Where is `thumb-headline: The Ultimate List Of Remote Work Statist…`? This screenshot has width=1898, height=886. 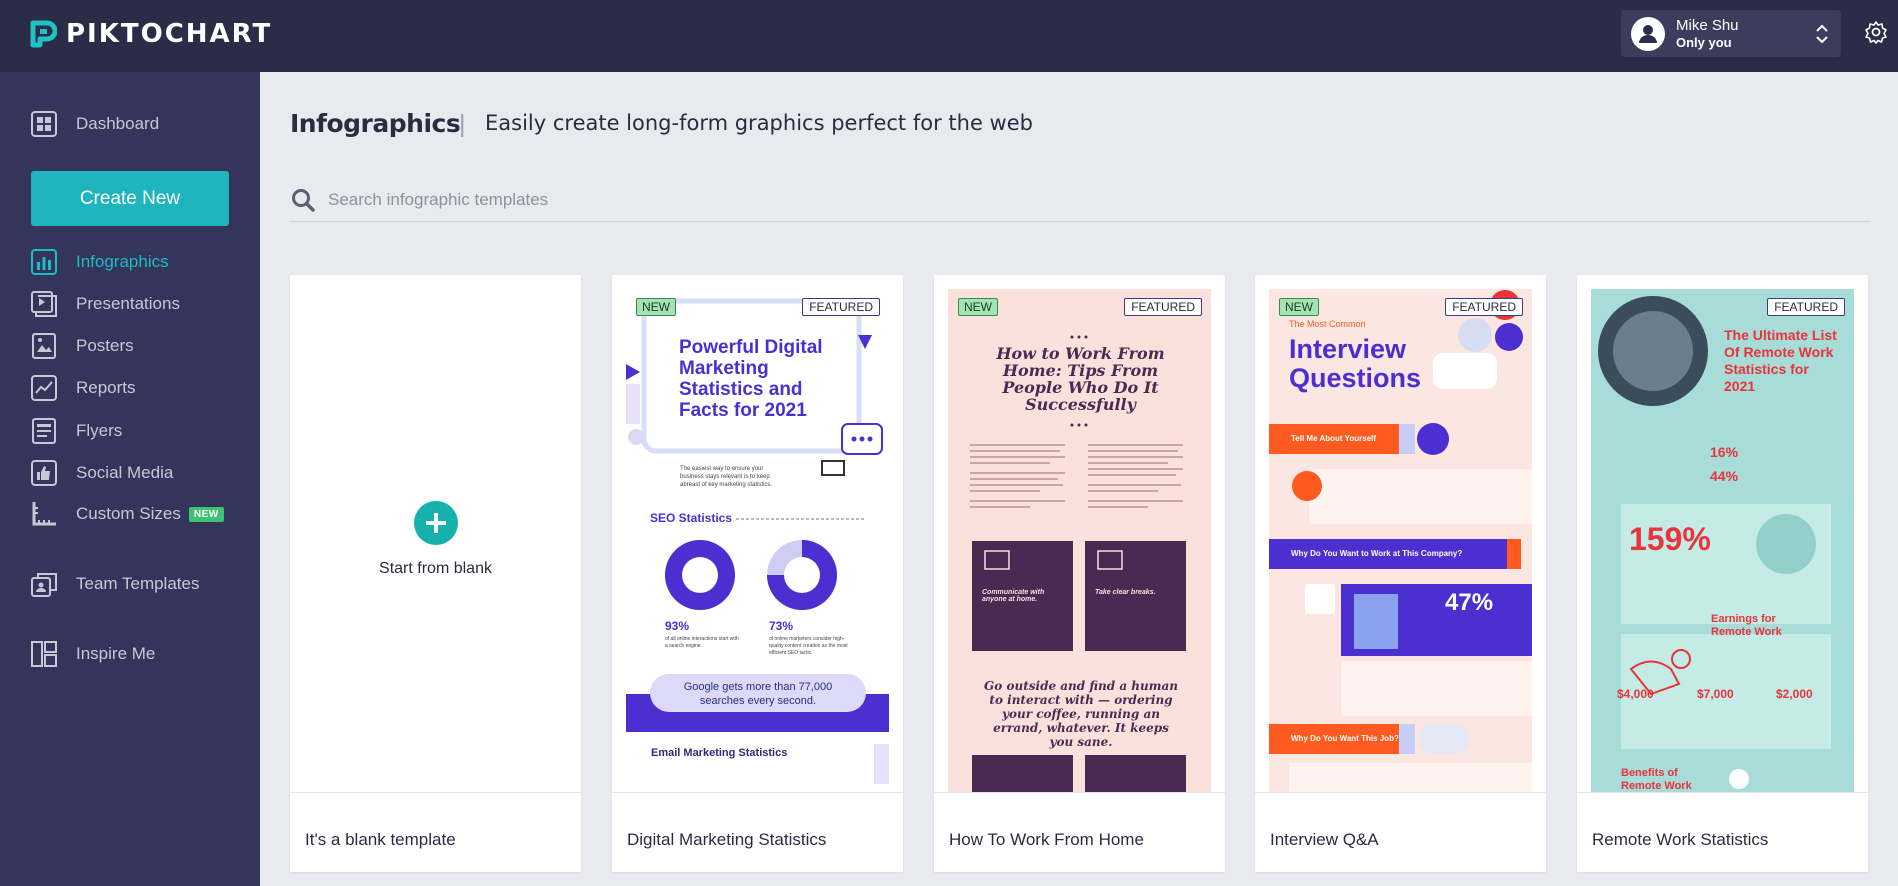 thumb-headline: The Ultimate List Of Remote Work Statist… is located at coordinates (1780, 360).